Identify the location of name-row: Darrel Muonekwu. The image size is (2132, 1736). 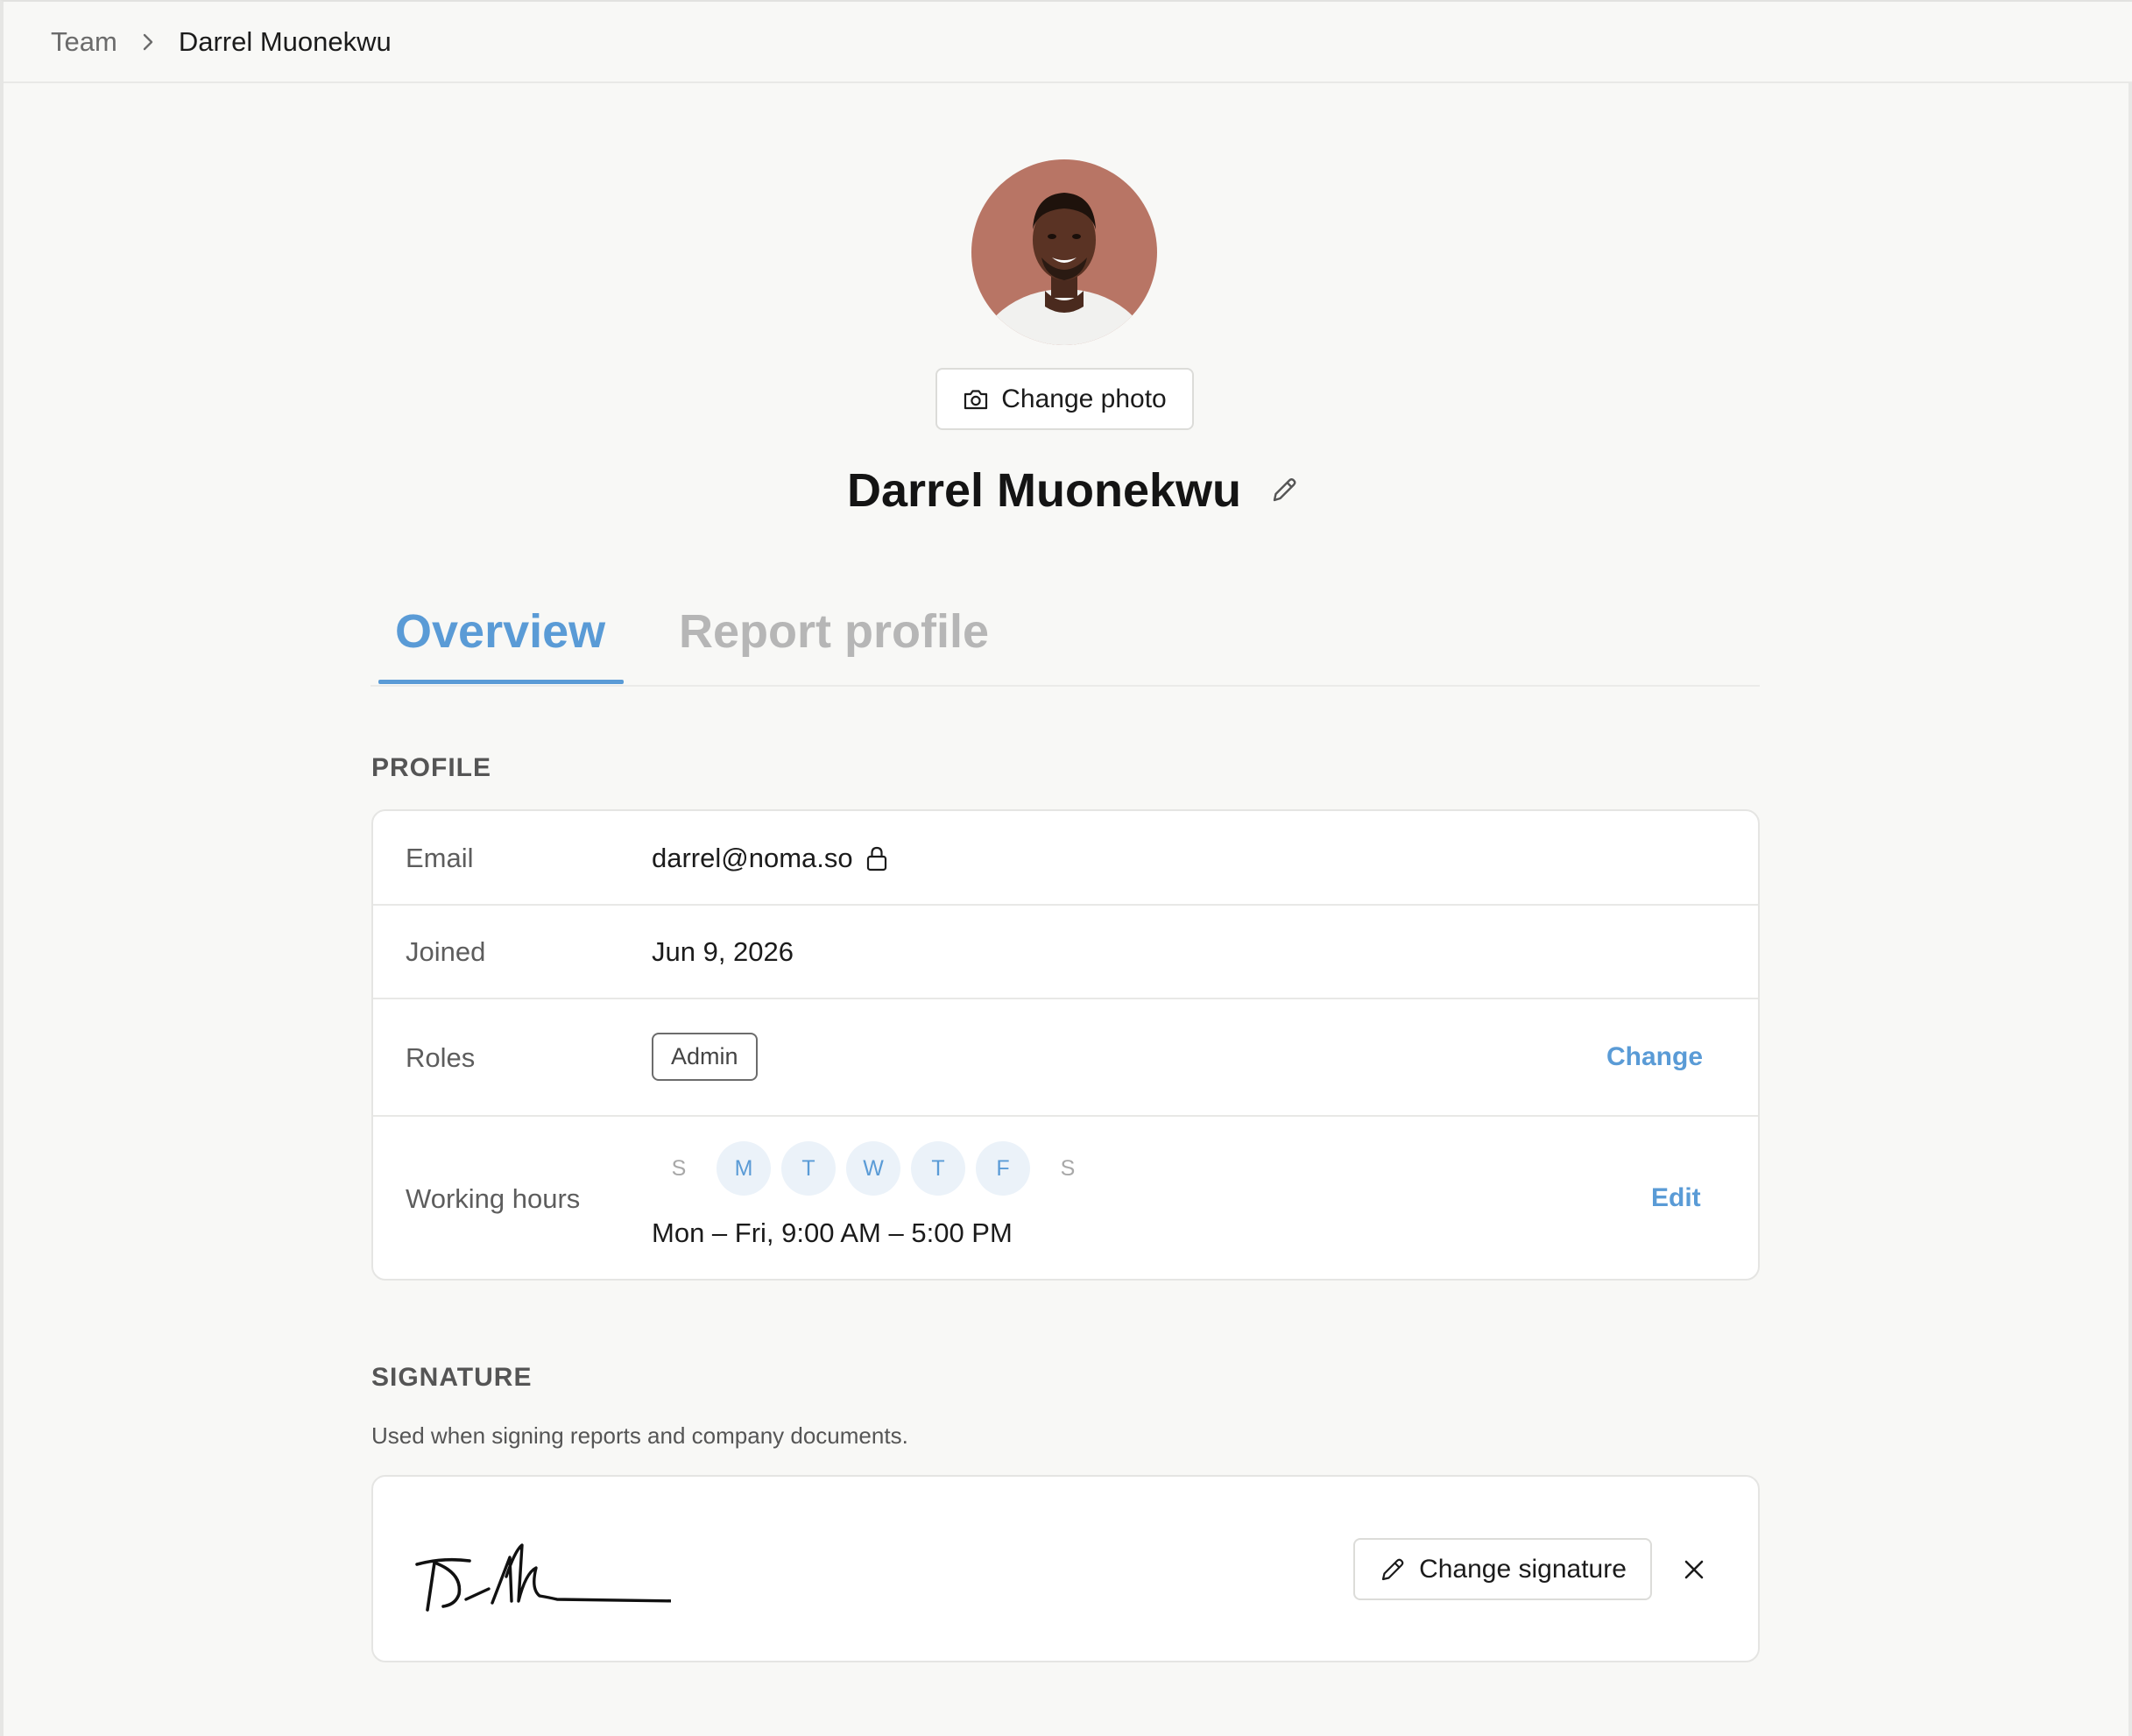
(1066, 491).